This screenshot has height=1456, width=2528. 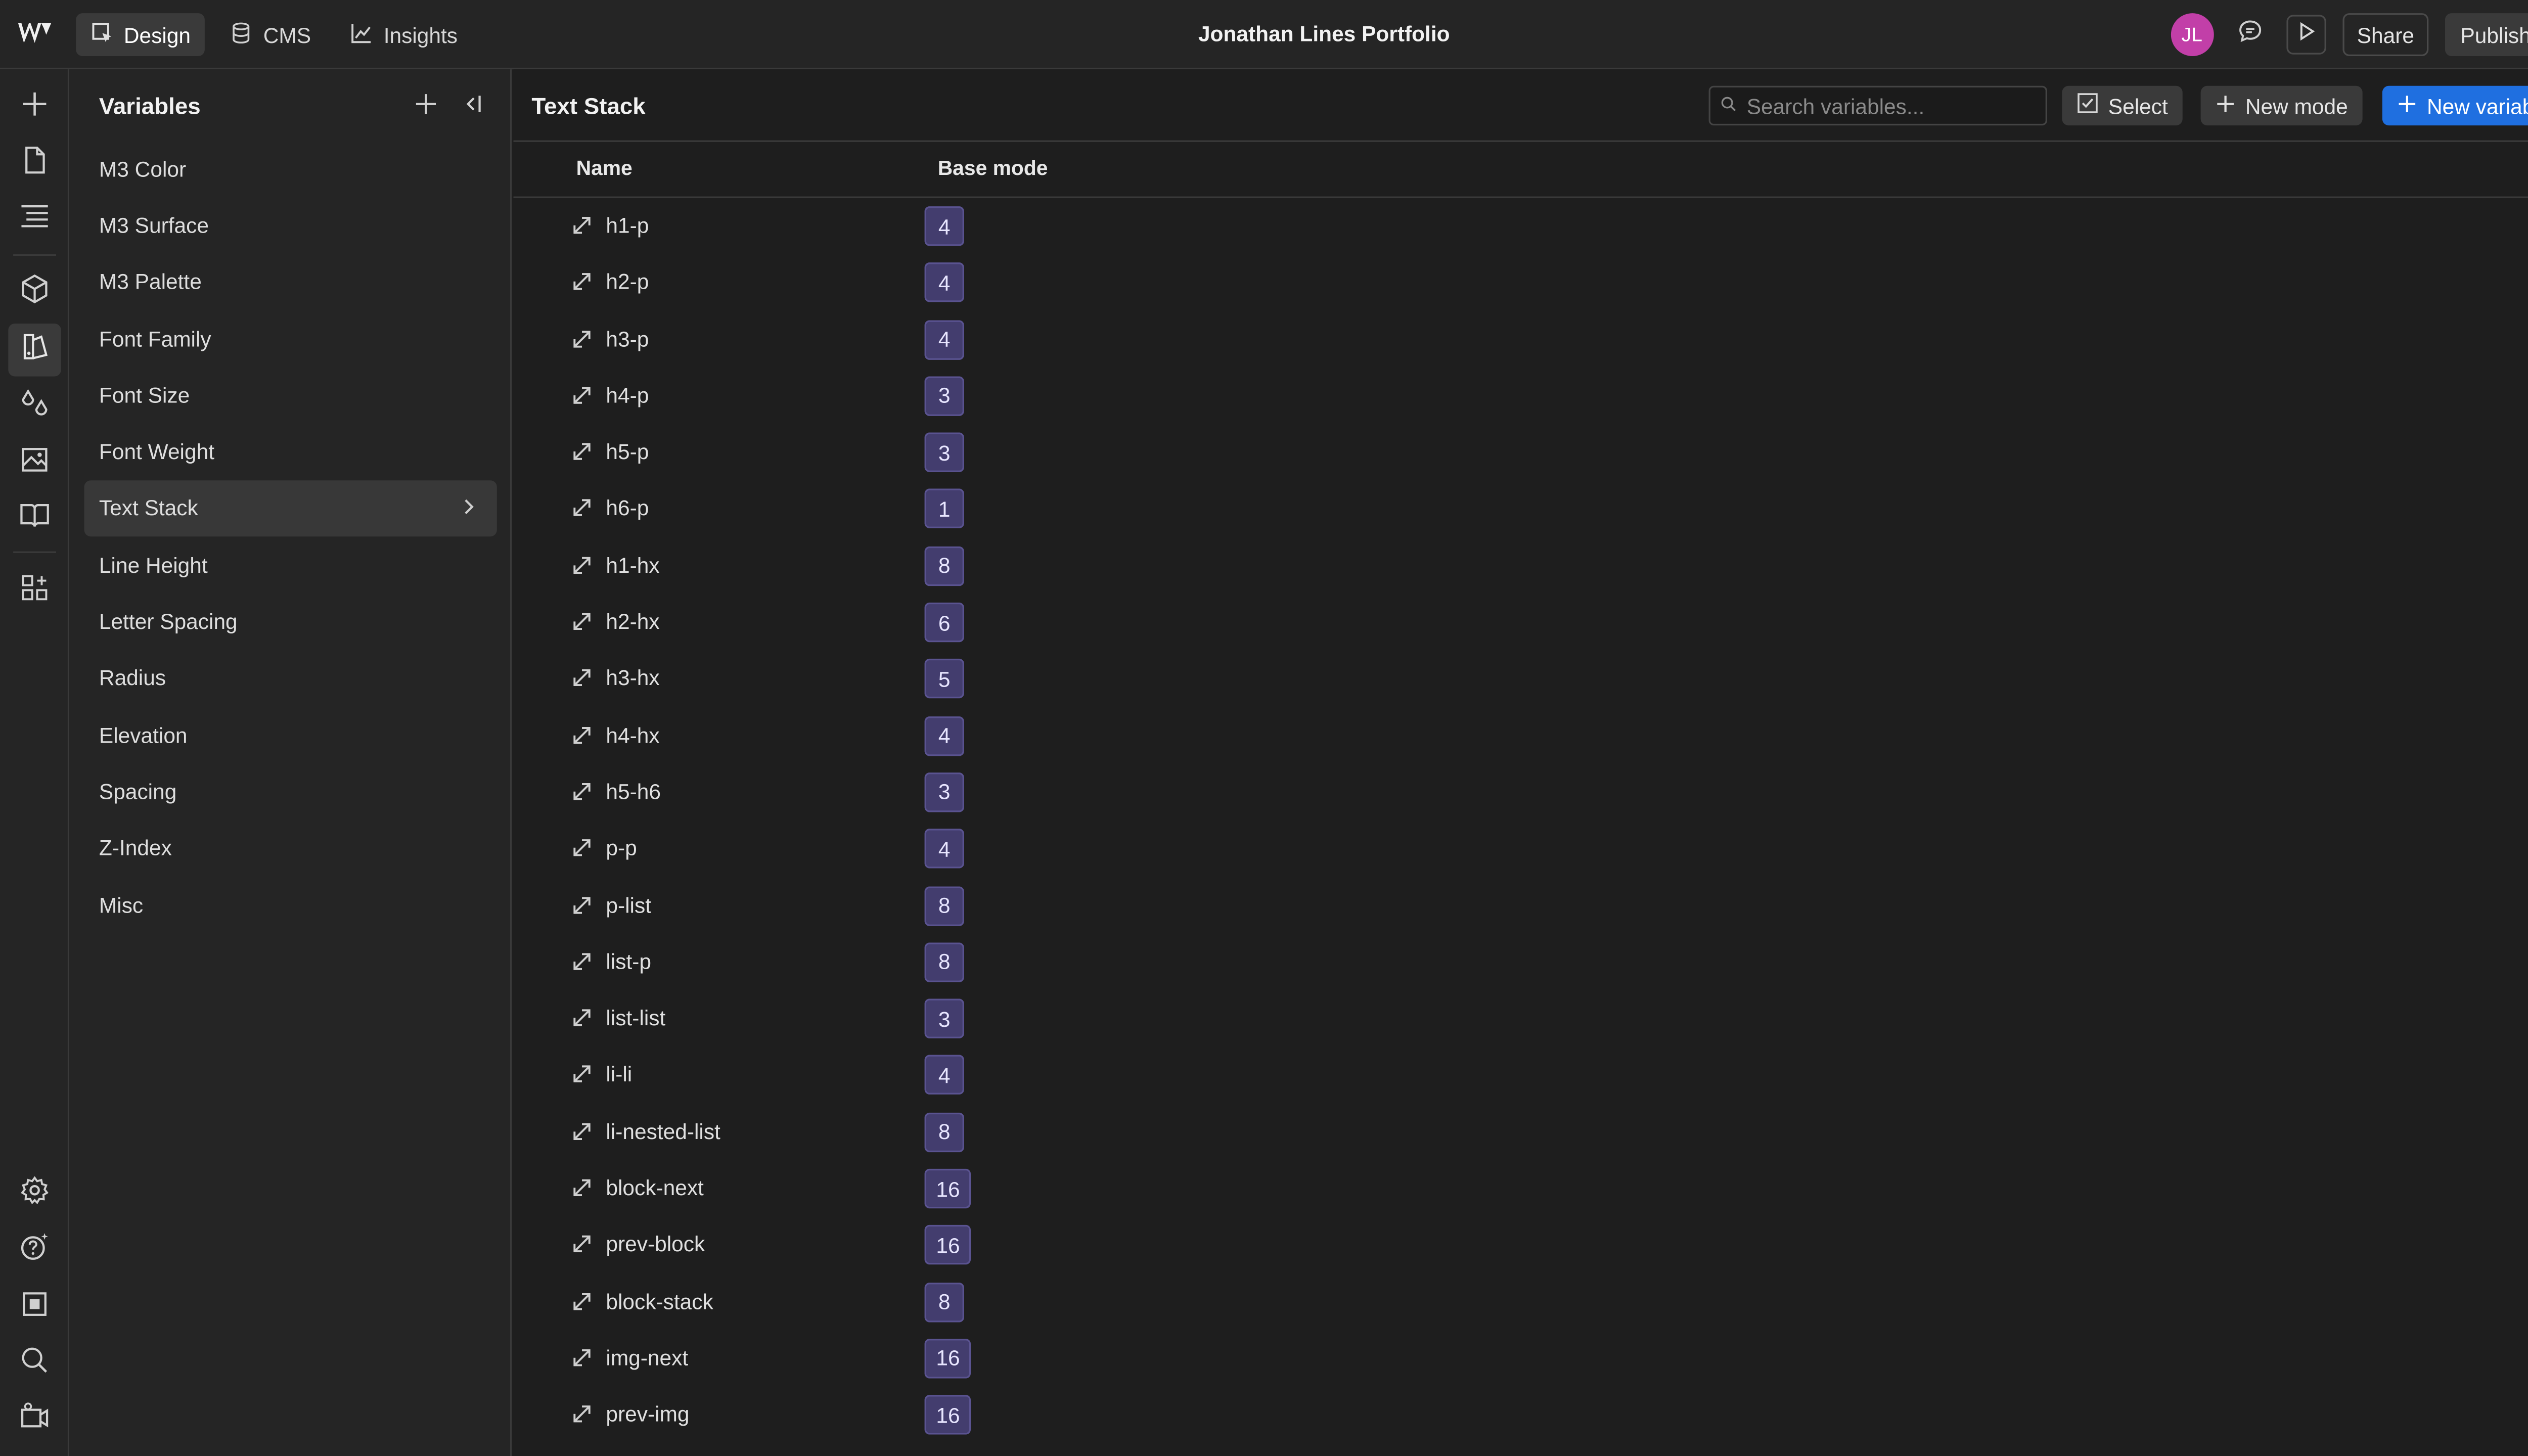 I want to click on help-button, so click(x=34, y=1249).